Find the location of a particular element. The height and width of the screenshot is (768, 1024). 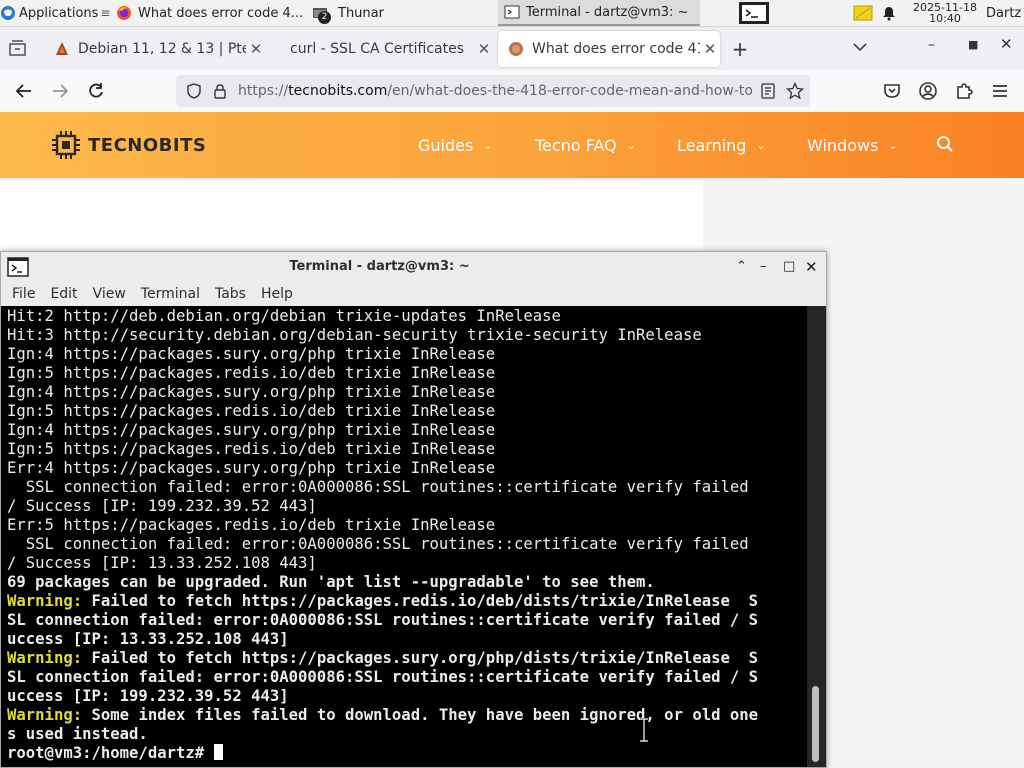

browser-tab-label: What does error code 41 is located at coordinates (616, 49).